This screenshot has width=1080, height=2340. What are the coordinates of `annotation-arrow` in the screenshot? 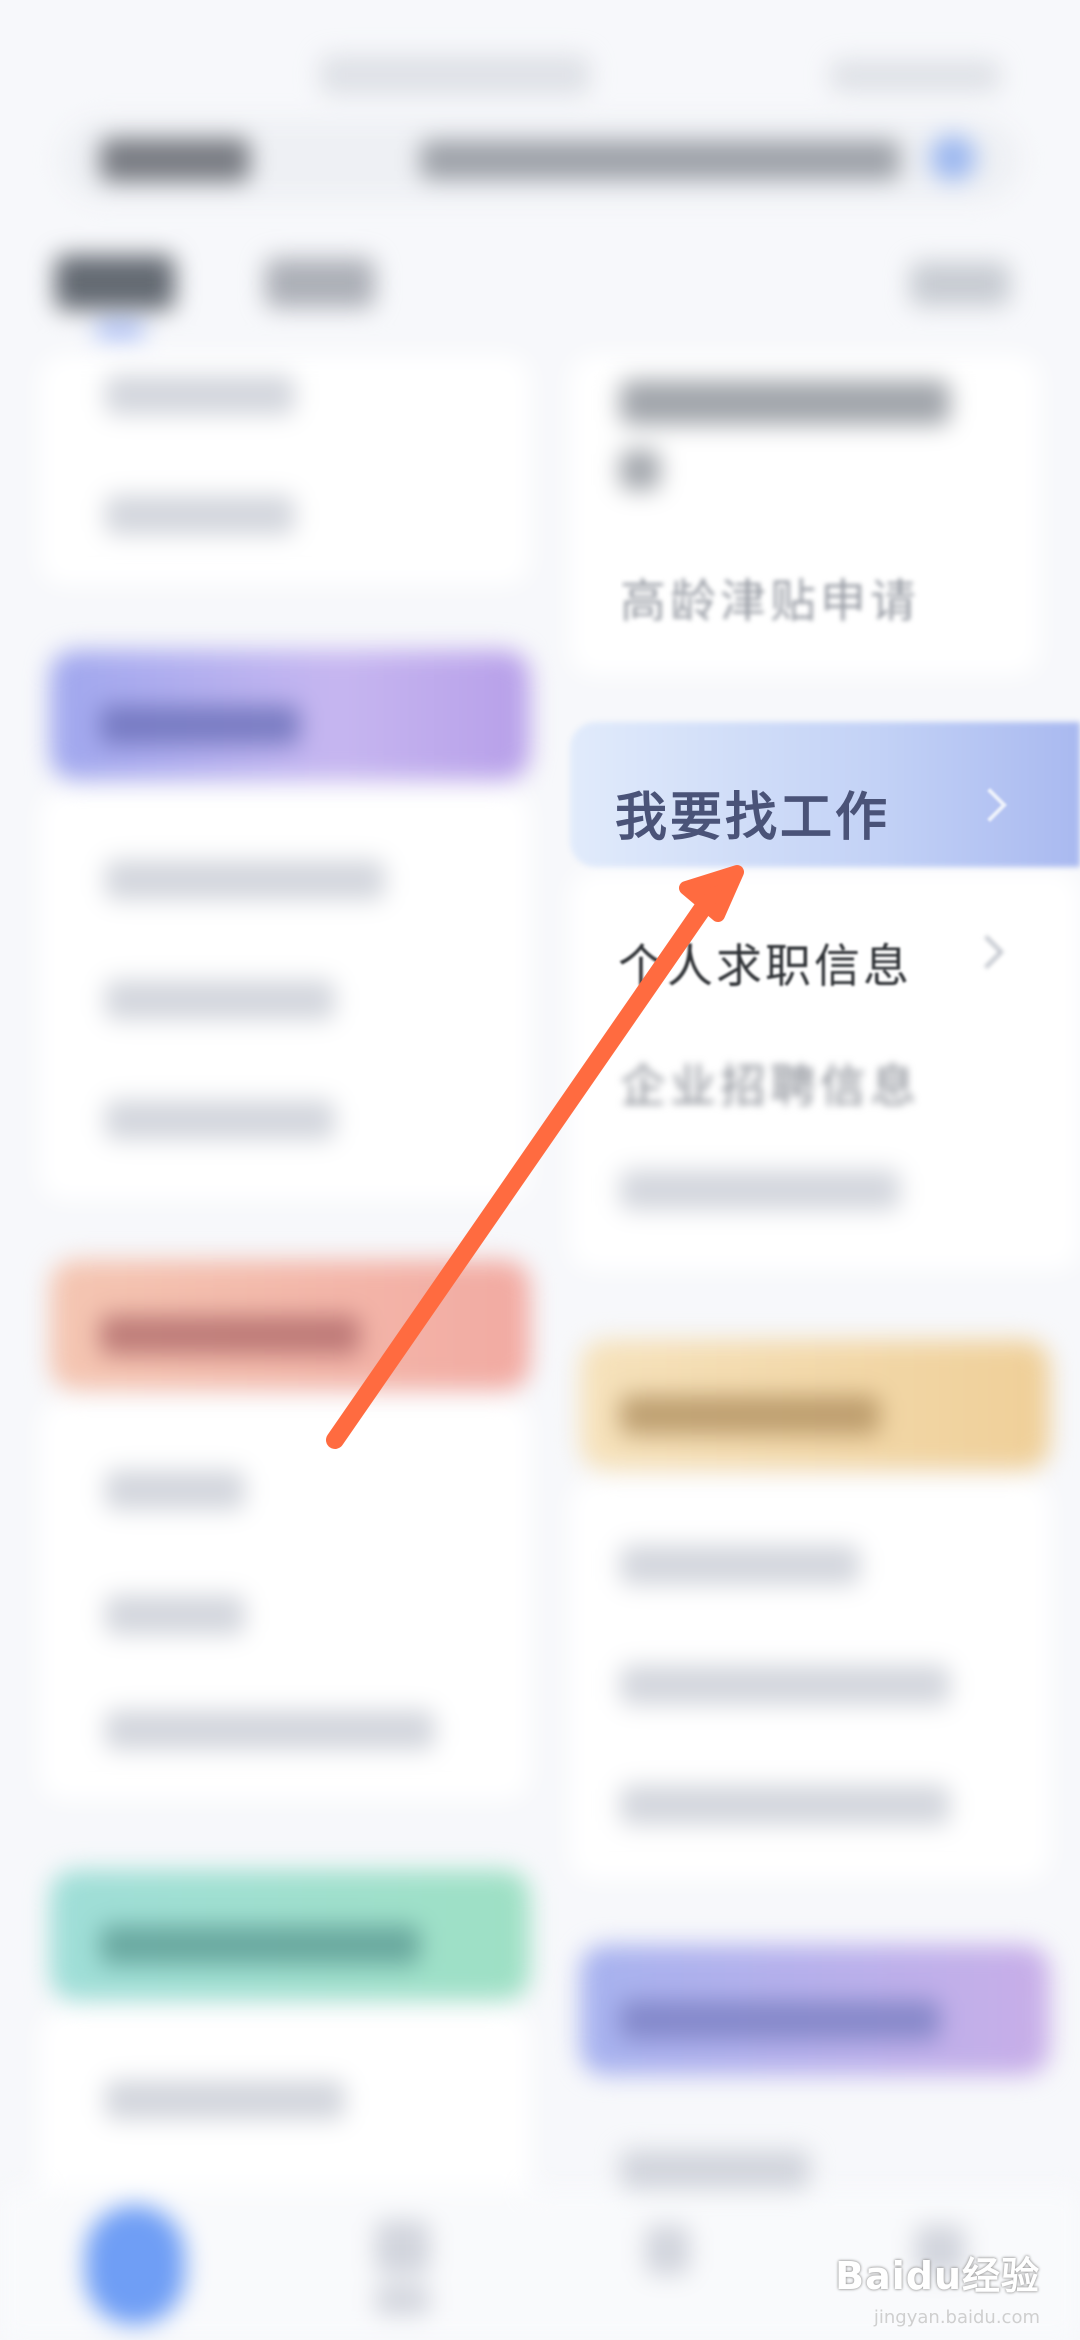 It's located at (535, 1157).